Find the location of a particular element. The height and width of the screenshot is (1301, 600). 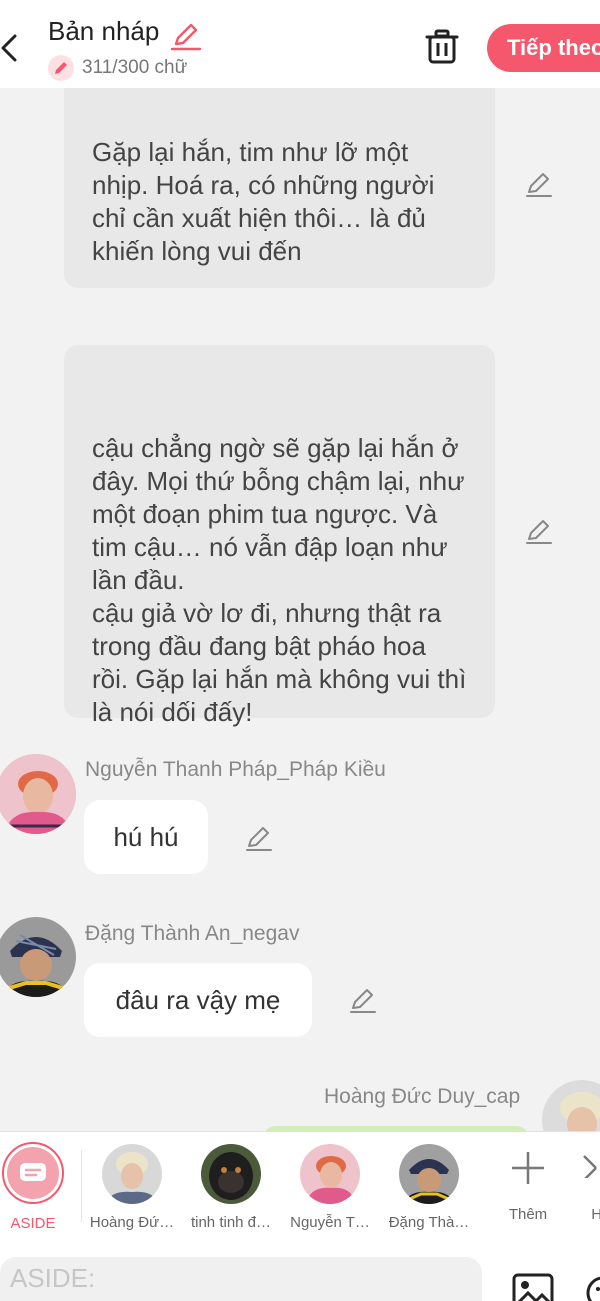

word-count-text: 311/300 chữ is located at coordinates (135, 67).